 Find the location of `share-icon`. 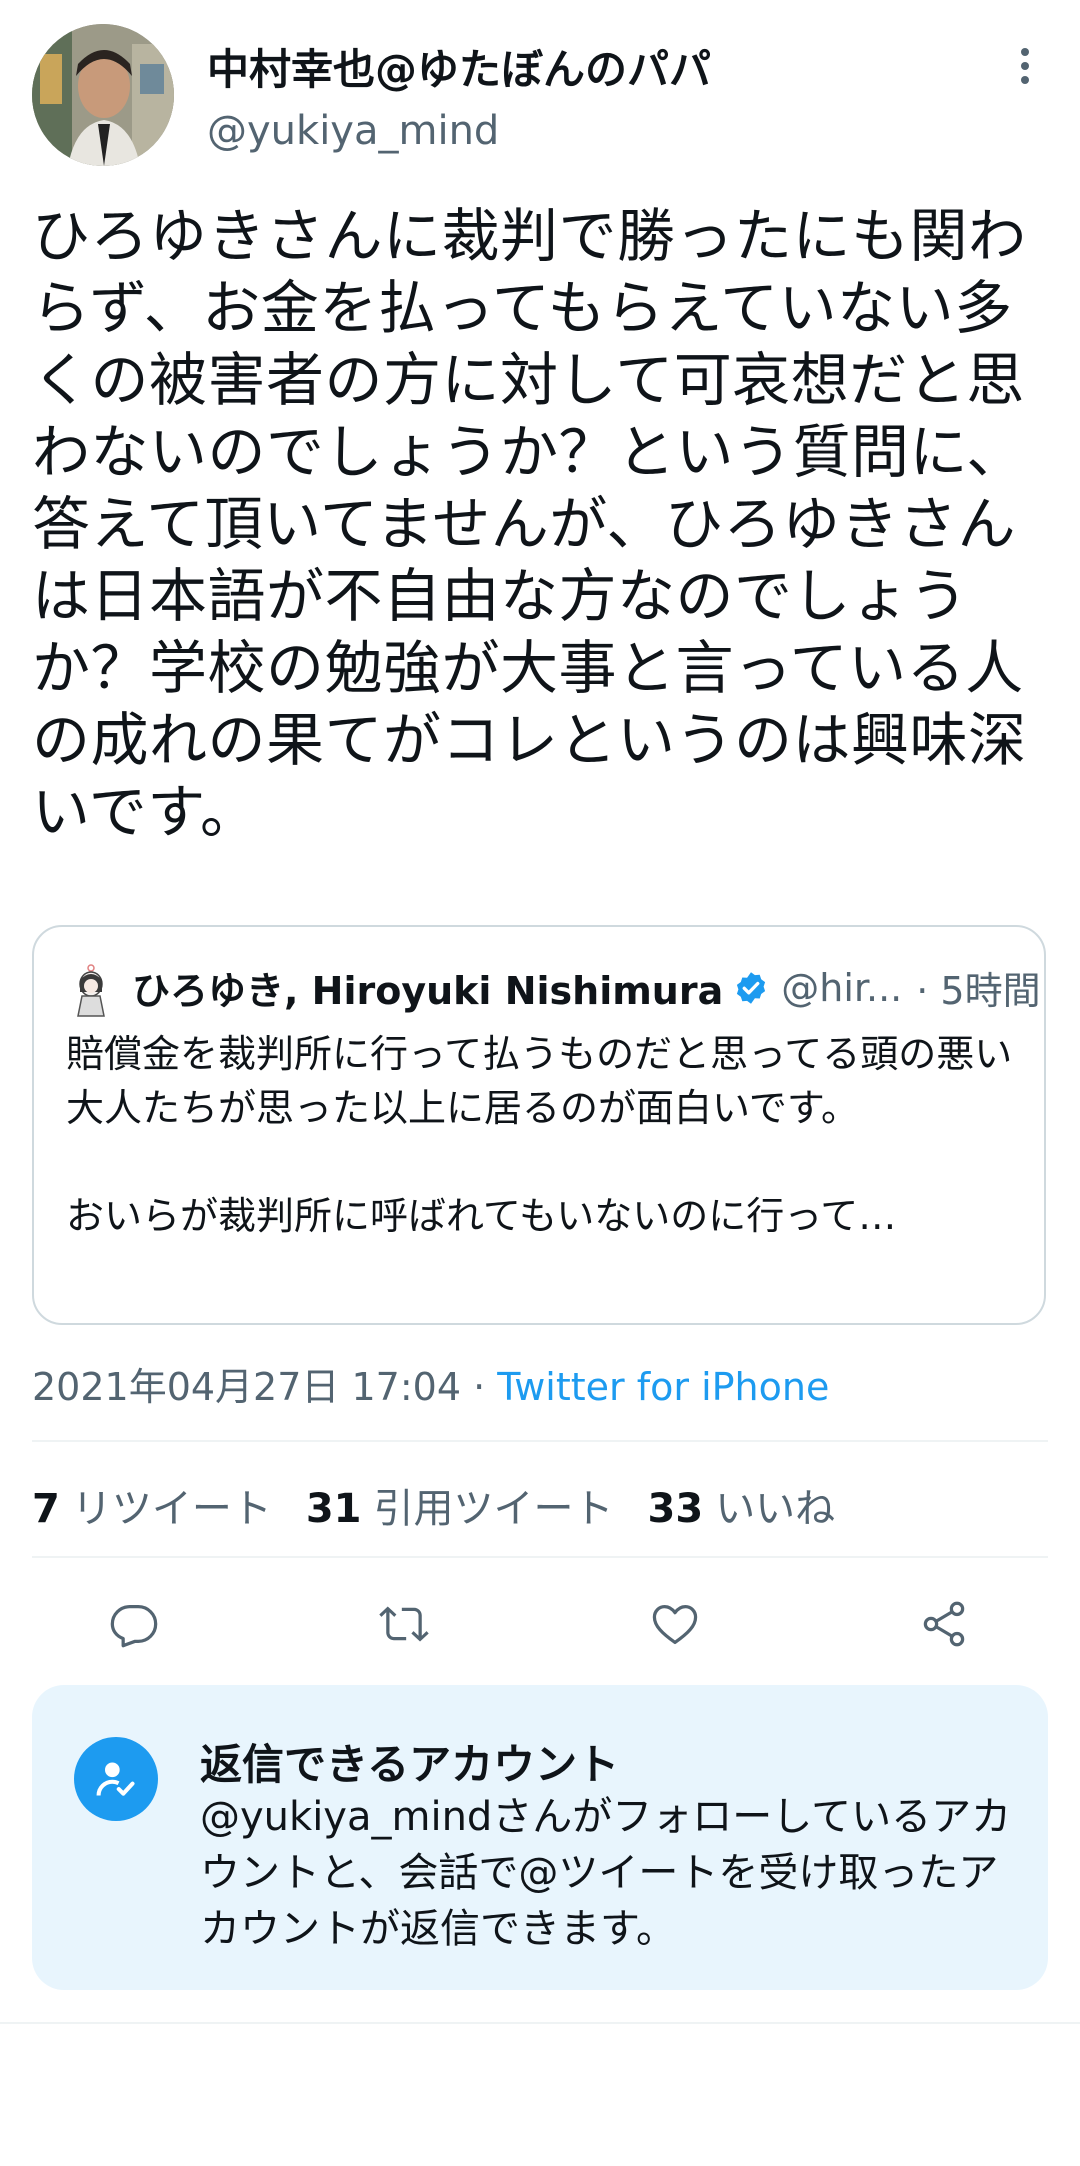

share-icon is located at coordinates (944, 1624).